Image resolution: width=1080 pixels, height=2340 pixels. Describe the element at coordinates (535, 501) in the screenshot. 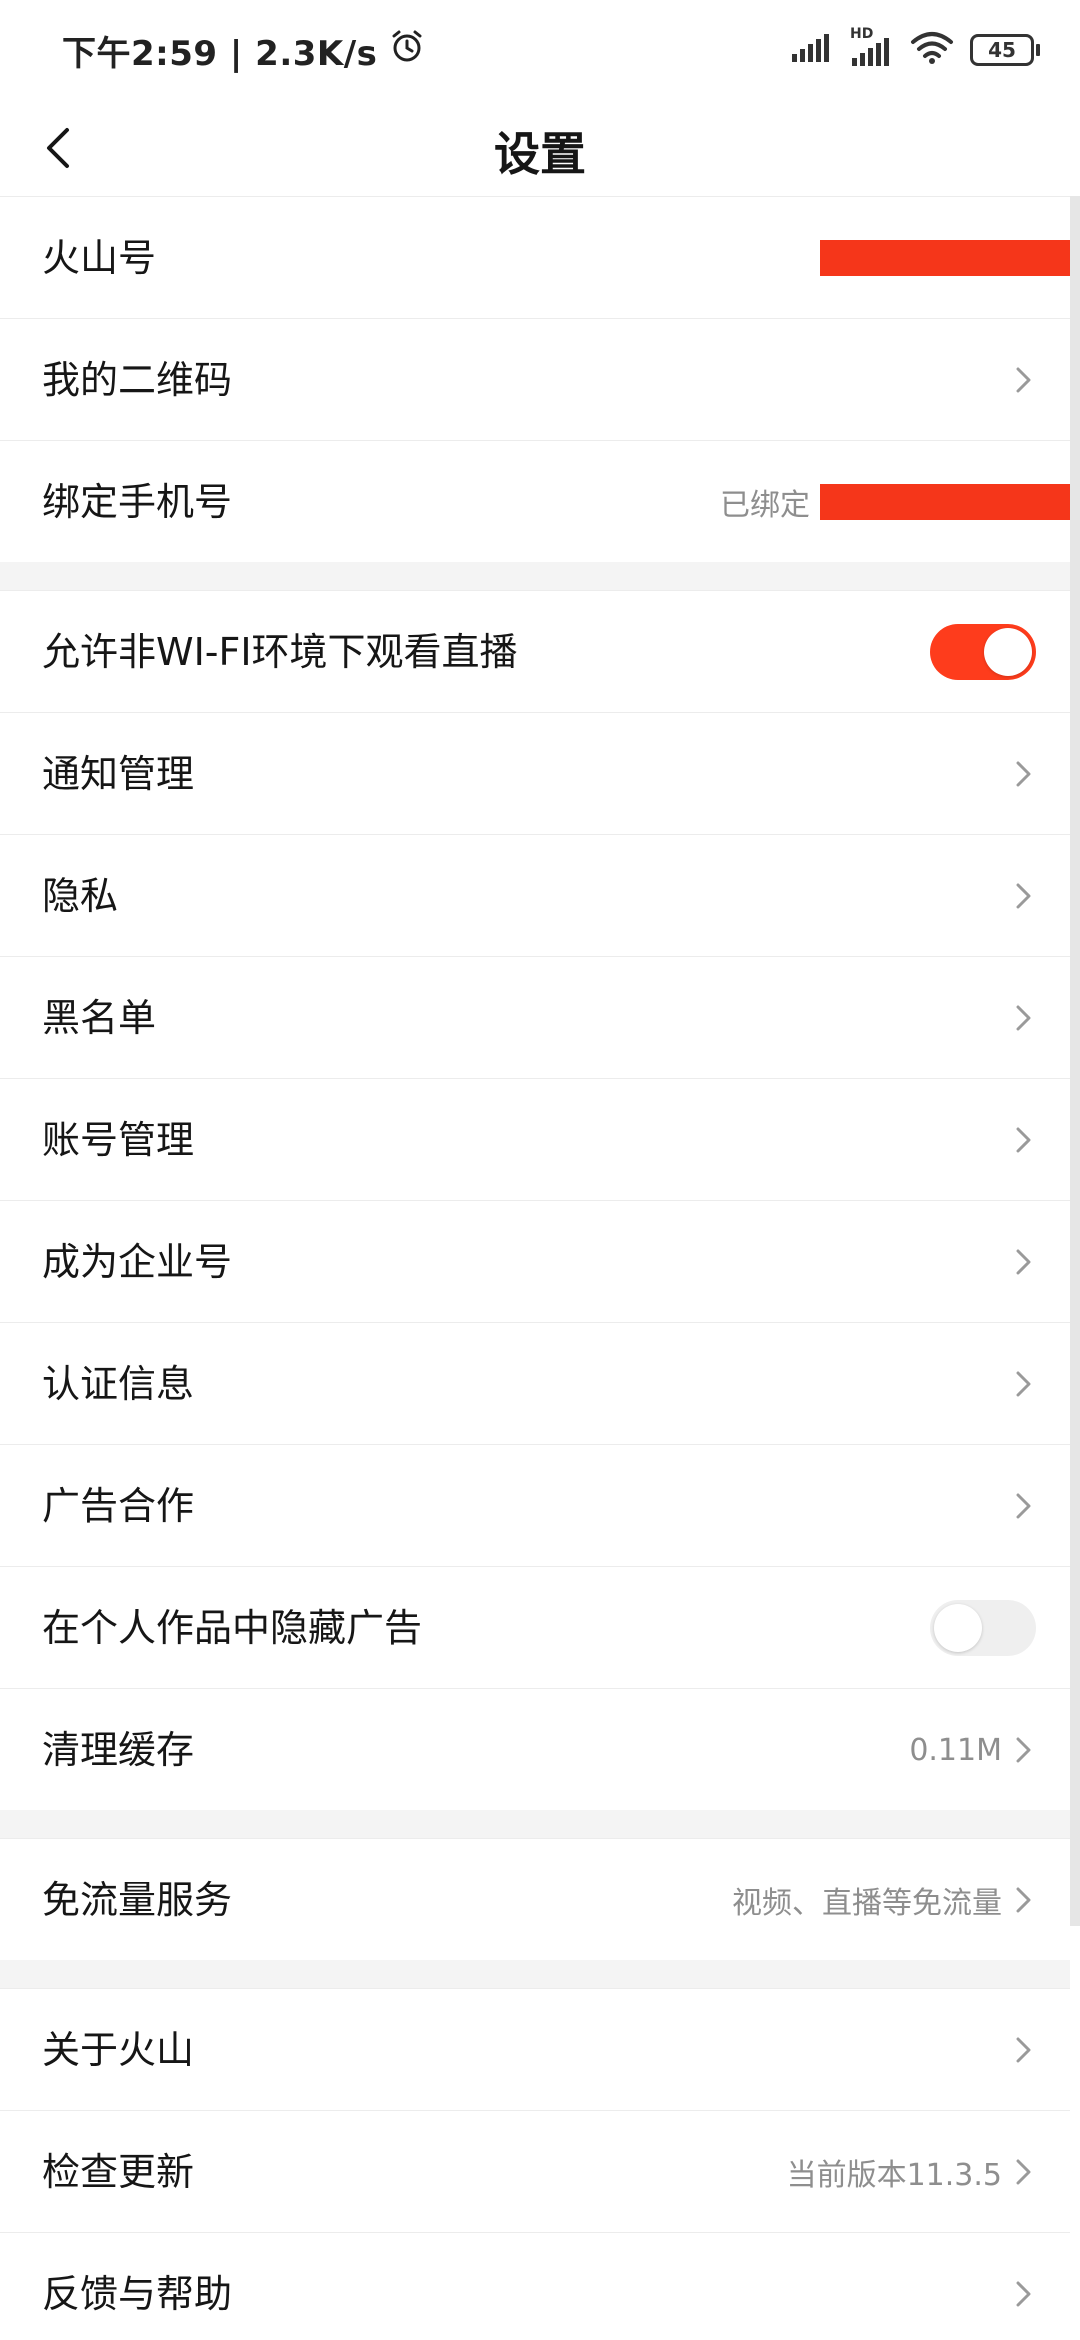

I see `settings-row-bind-phone: 绑定手机号 已绑定` at that location.